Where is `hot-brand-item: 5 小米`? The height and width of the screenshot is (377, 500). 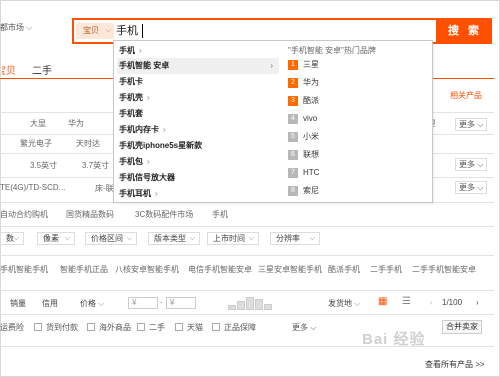 hot-brand-item: 5 小米 is located at coordinates (303, 137).